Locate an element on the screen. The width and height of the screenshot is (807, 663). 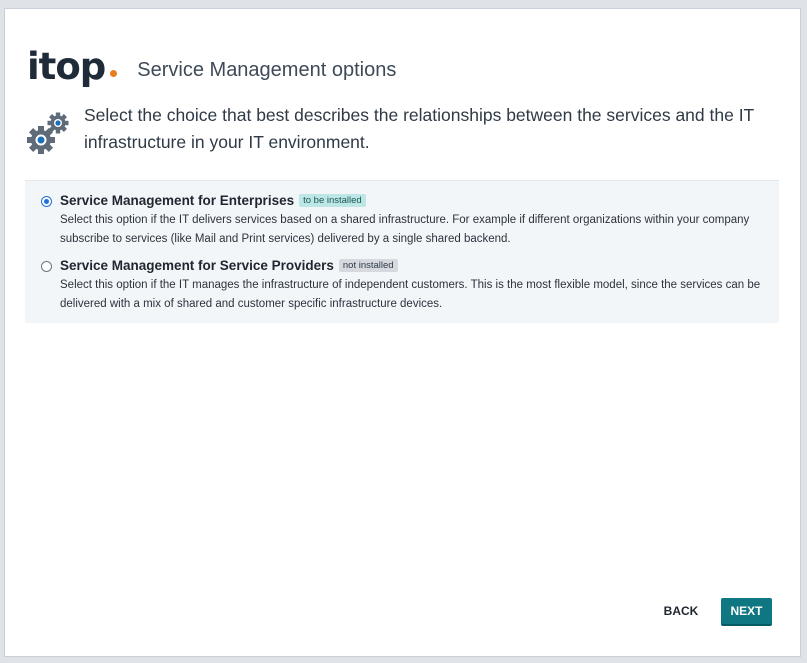
option-title: Service Management for Enterprises is located at coordinates (177, 200).